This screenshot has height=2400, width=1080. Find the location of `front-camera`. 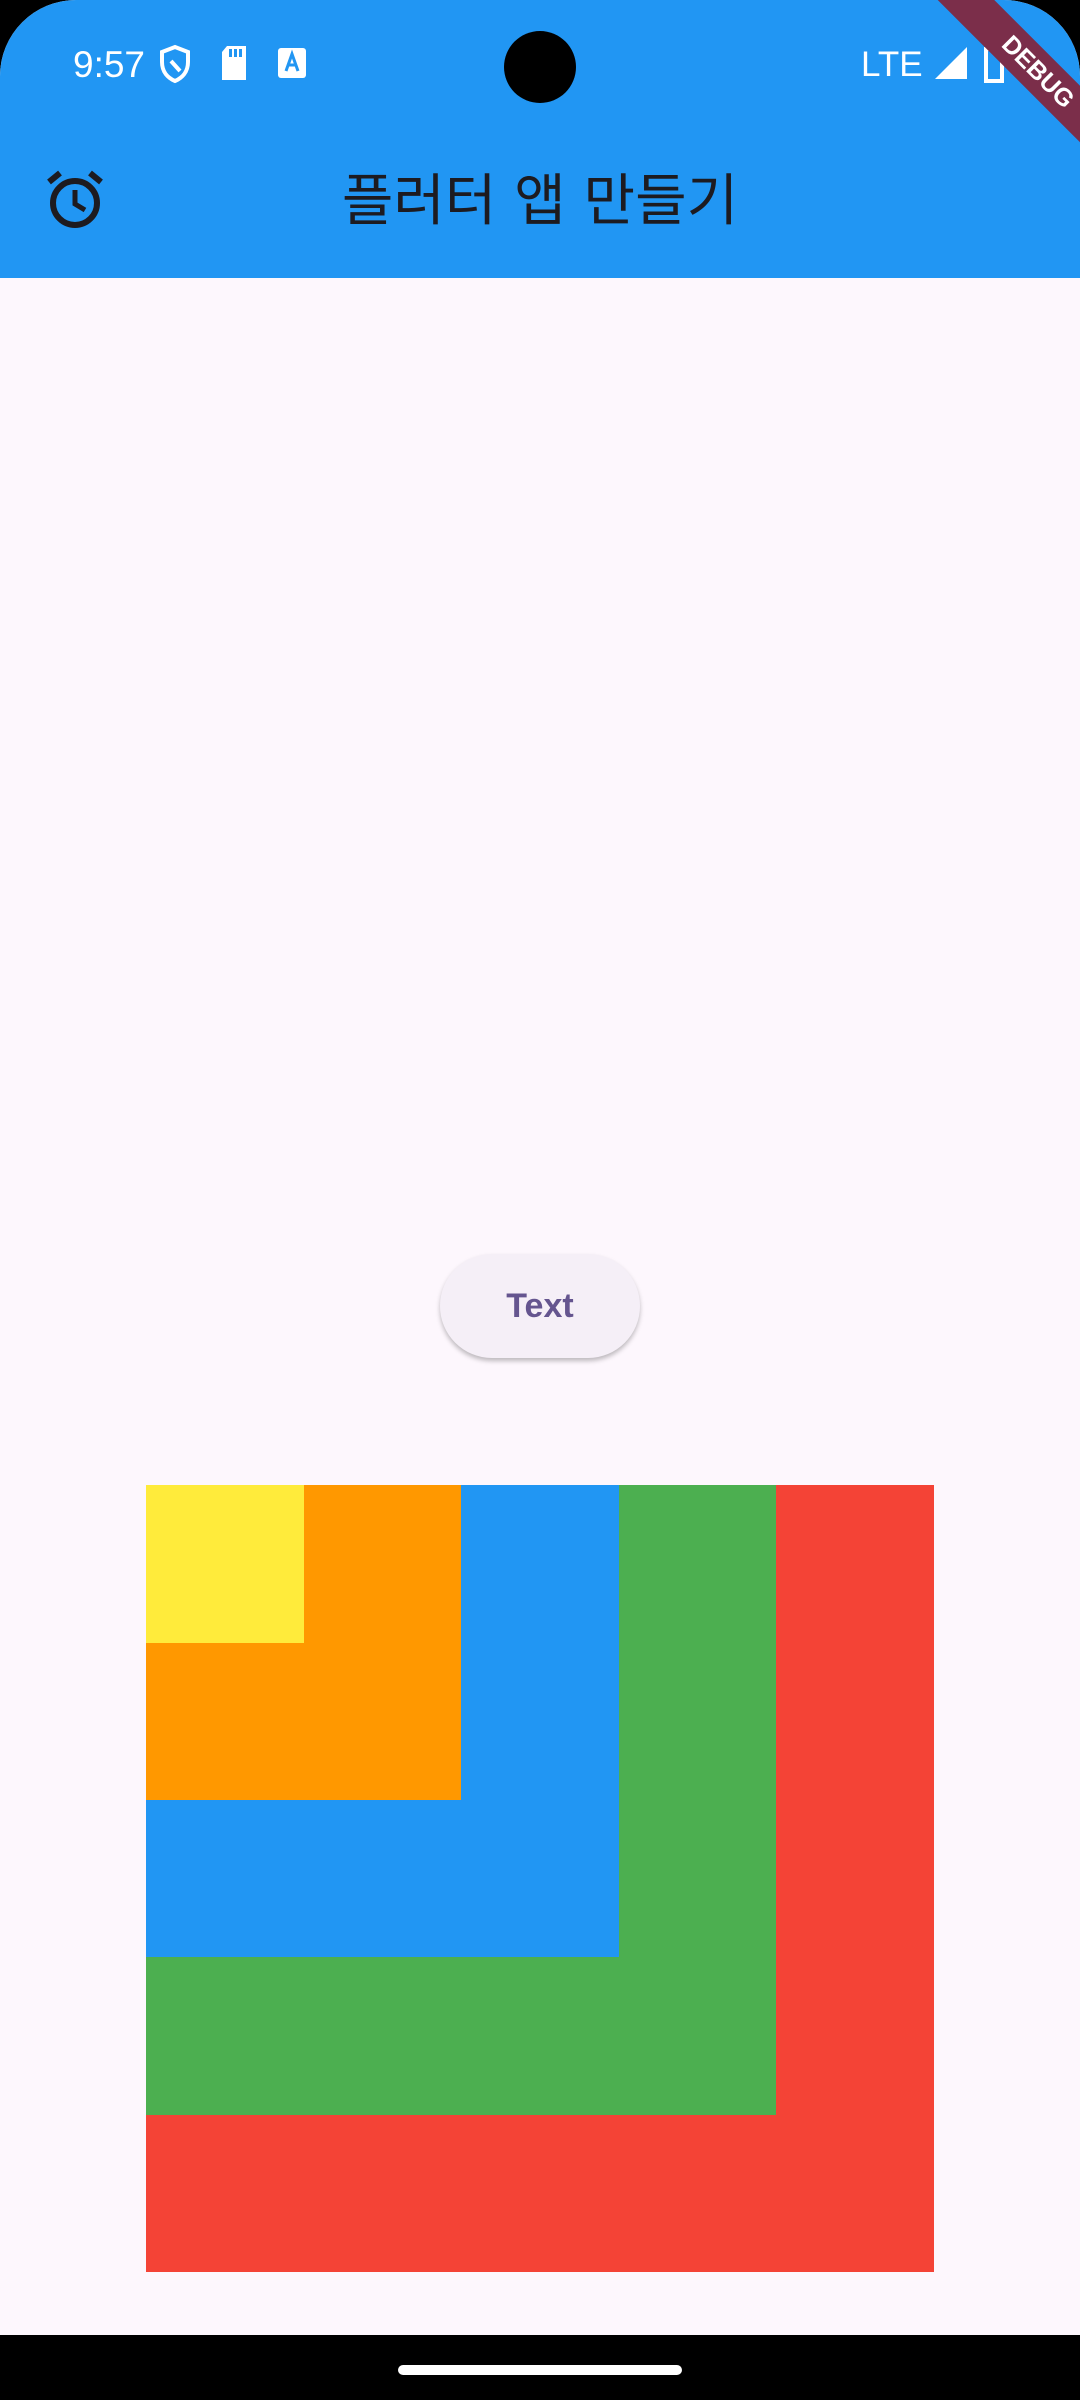

front-camera is located at coordinates (540, 67).